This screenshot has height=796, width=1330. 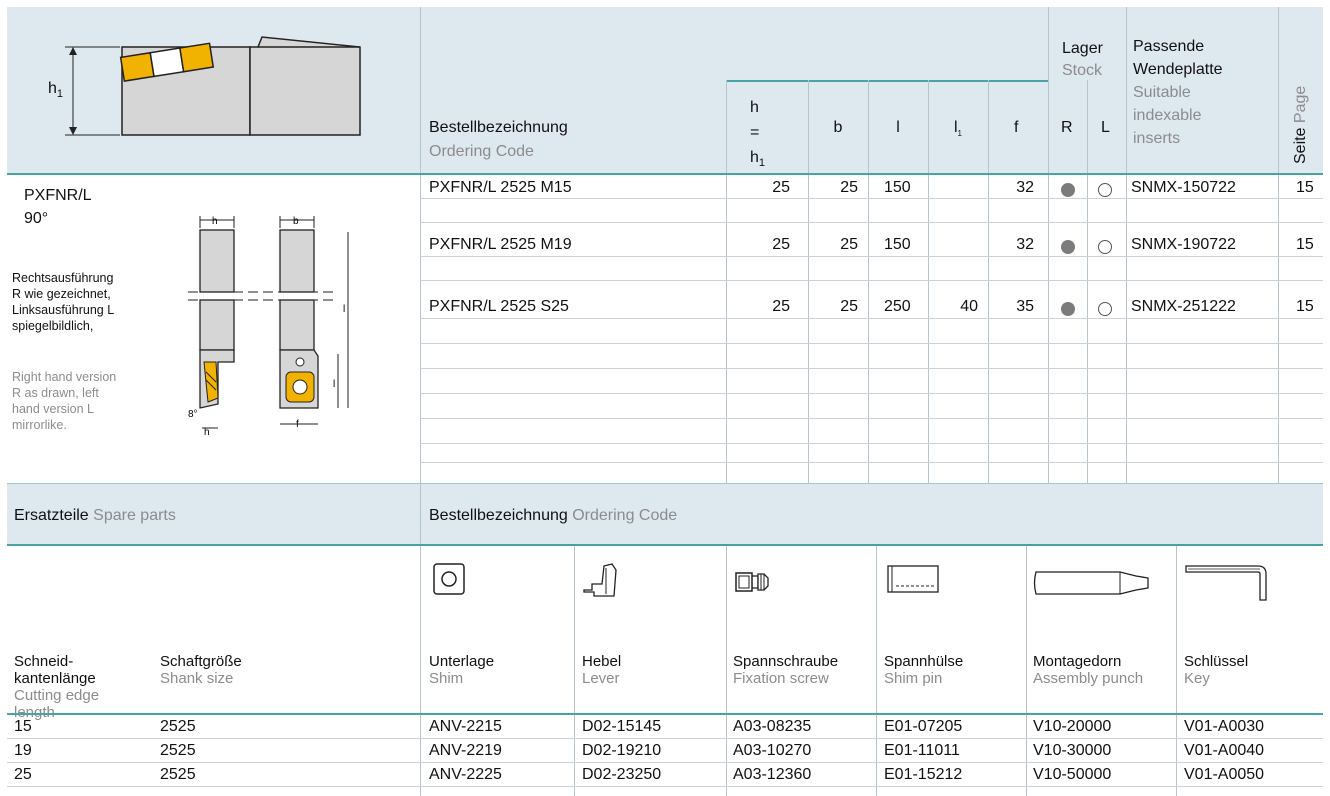 I want to click on spare-ordering-title: Bestellbezeichnung Ordering Code, so click(x=553, y=515).